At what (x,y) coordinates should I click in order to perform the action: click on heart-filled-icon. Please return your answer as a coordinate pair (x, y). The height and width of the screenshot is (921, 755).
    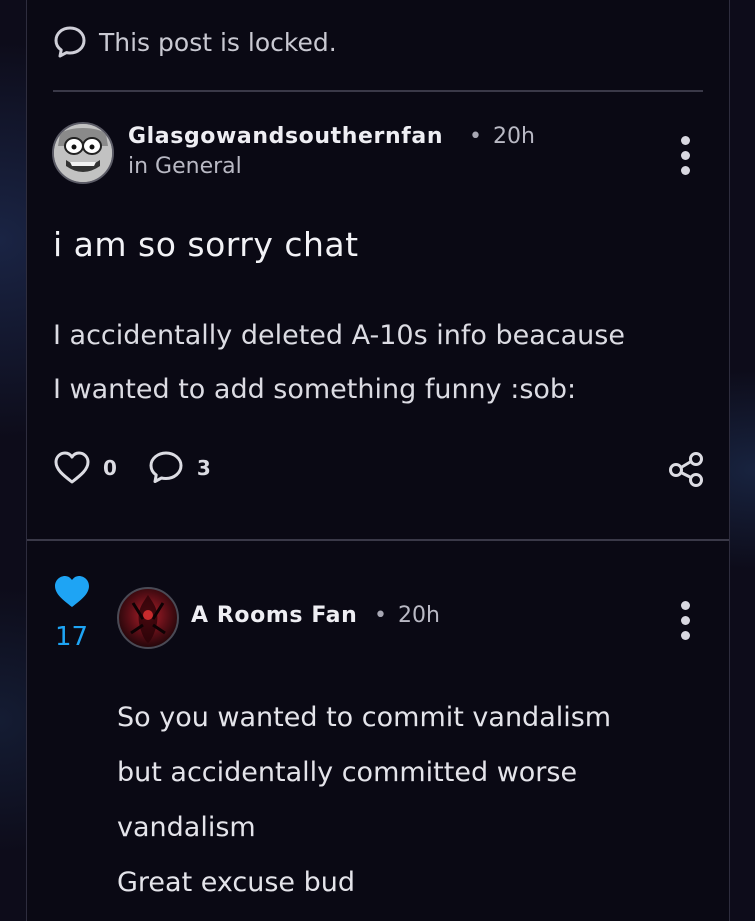
    Looking at the image, I should click on (72, 591).